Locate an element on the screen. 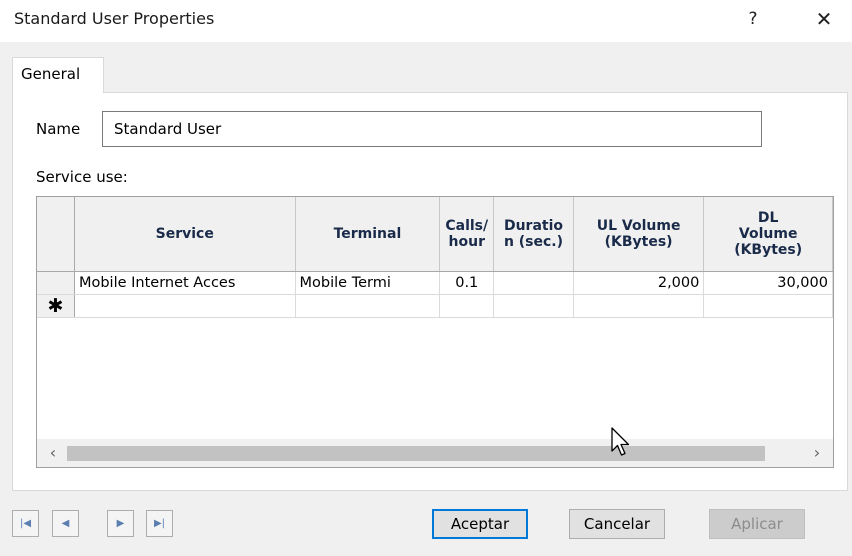  cell-calls-hour: 0.1 is located at coordinates (467, 283).